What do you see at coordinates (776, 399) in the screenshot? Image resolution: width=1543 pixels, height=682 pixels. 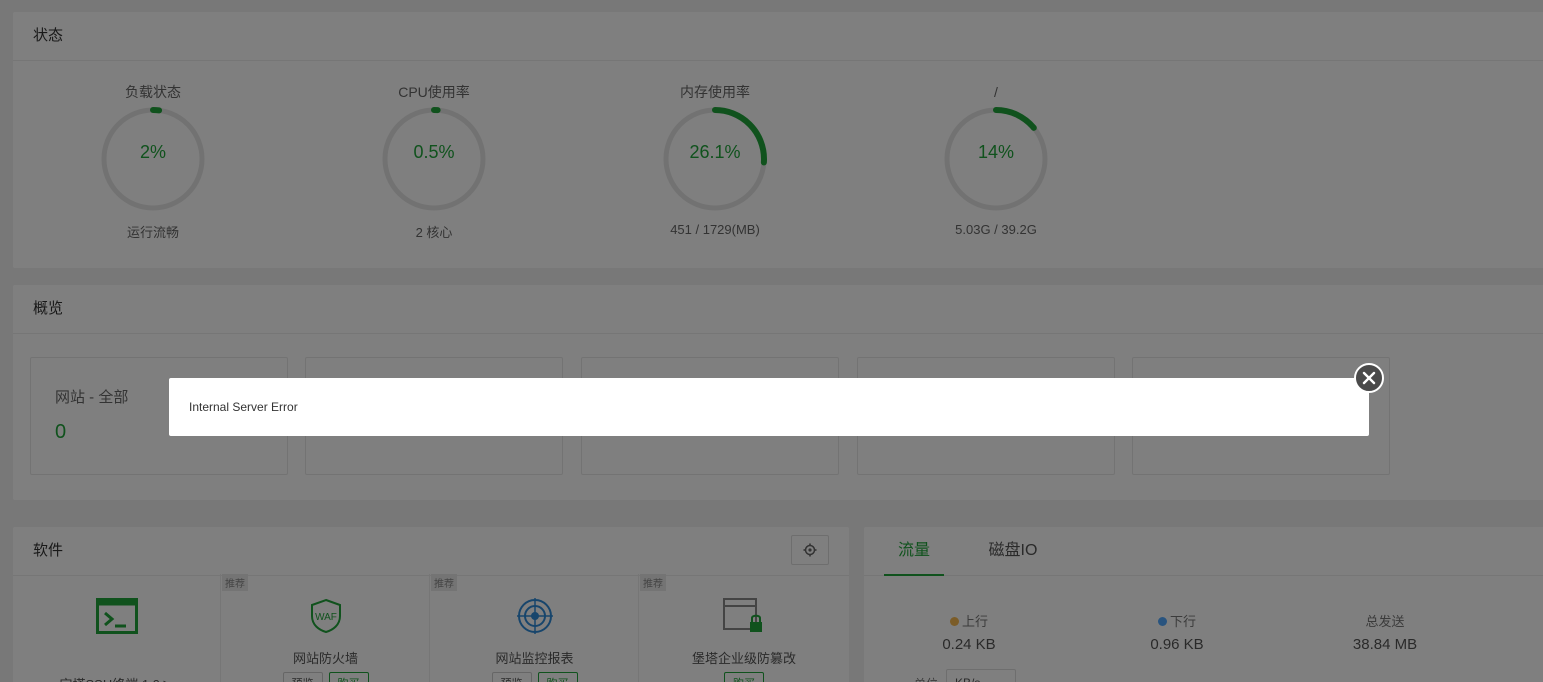 I see `error-dialog: Internal Server Error` at bounding box center [776, 399].